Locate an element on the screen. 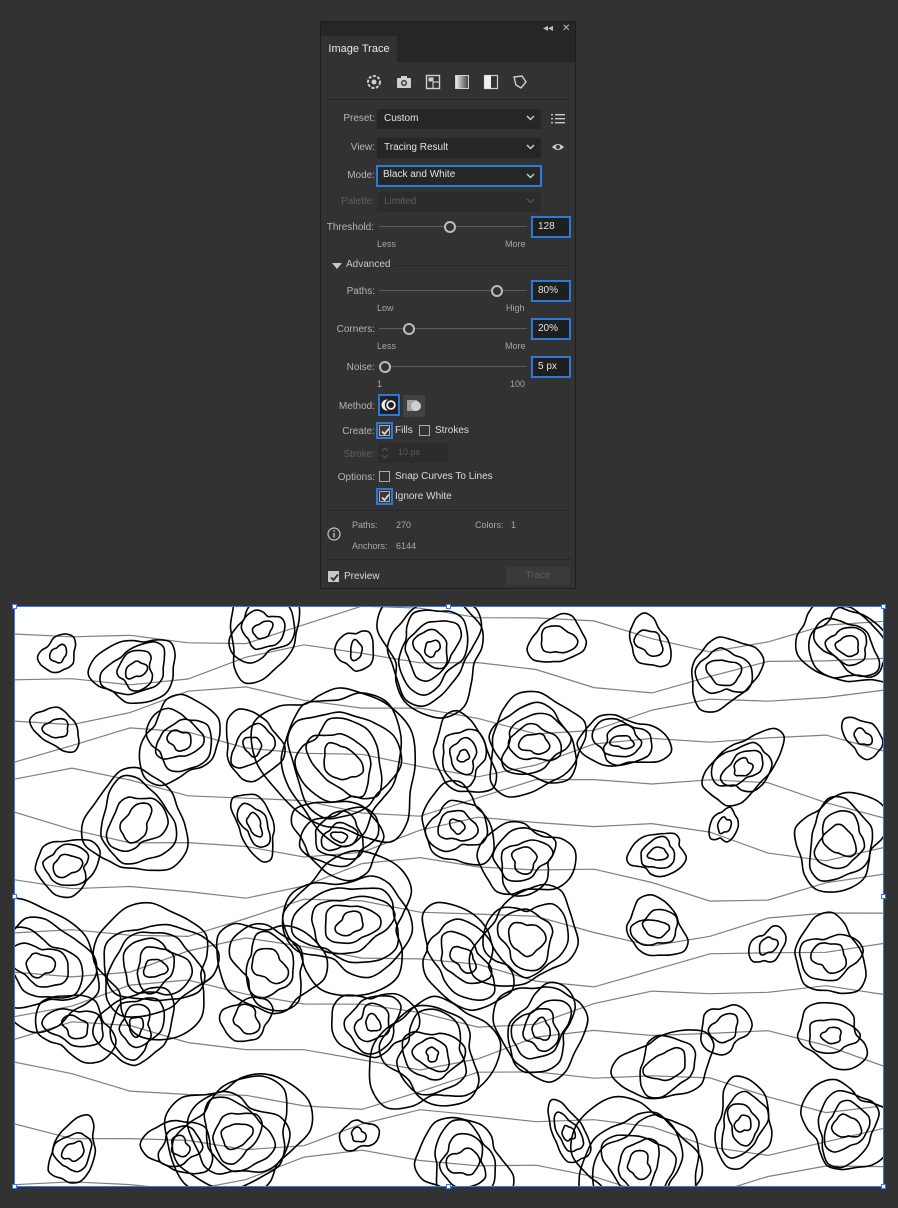  threshold-max-label: More is located at coordinates (515, 244).